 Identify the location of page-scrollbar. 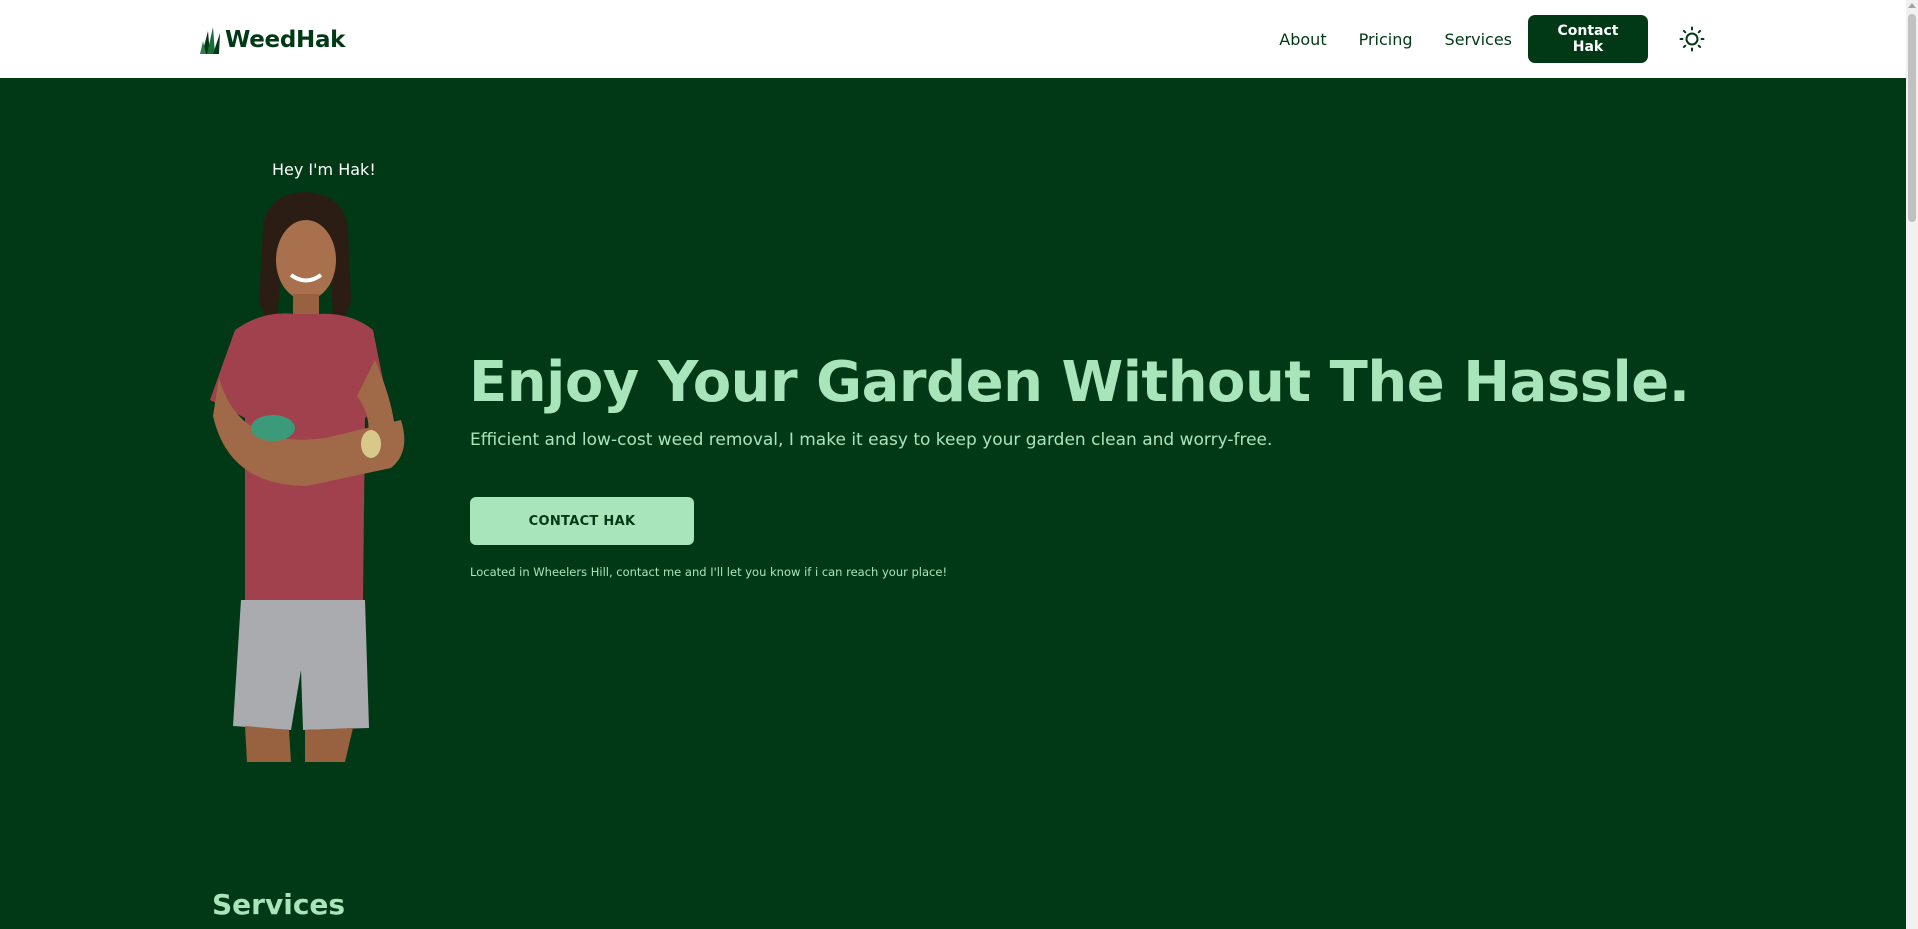
(1912, 464).